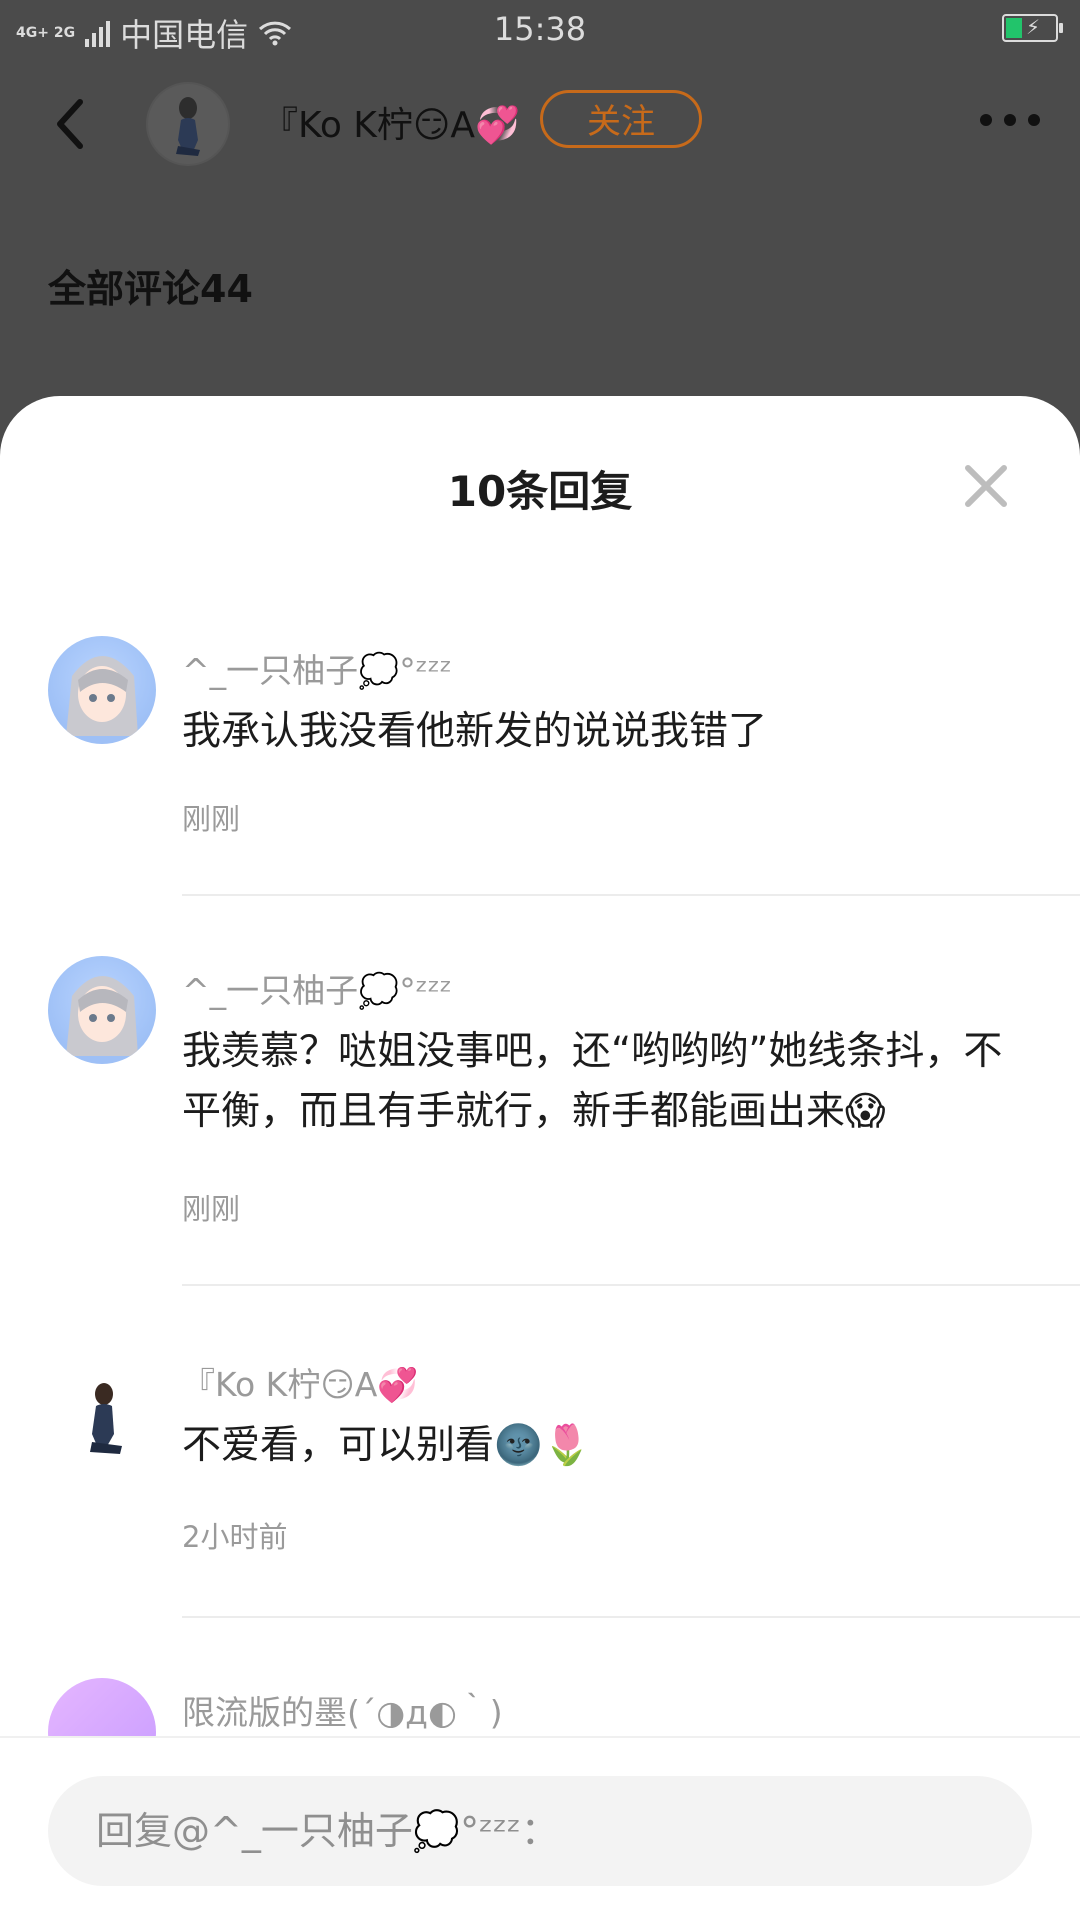 The image size is (1080, 1920). I want to click on battery-level, so click(1014, 28).